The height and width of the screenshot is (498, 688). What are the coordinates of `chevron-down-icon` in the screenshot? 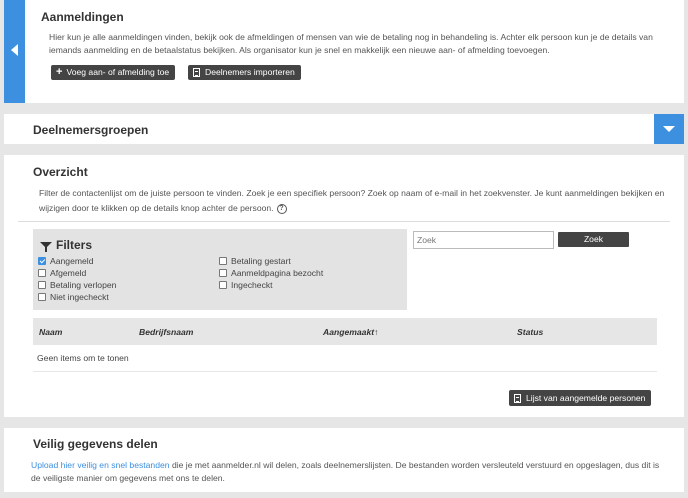 It's located at (669, 129).